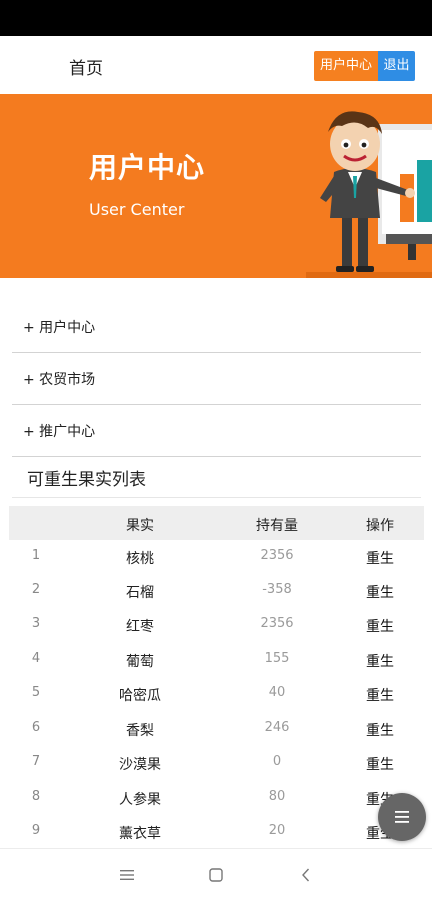 Image resolution: width=432 pixels, height=901 pixels. I want to click on table-row: 1 核桃 2356 重生, so click(216, 557).